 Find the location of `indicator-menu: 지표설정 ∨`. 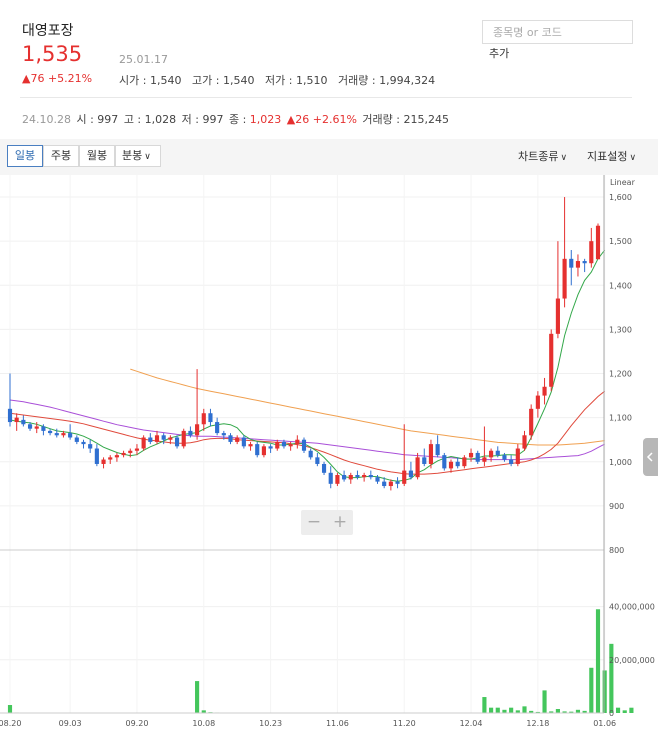

indicator-menu: 지표설정 ∨ is located at coordinates (611, 156).